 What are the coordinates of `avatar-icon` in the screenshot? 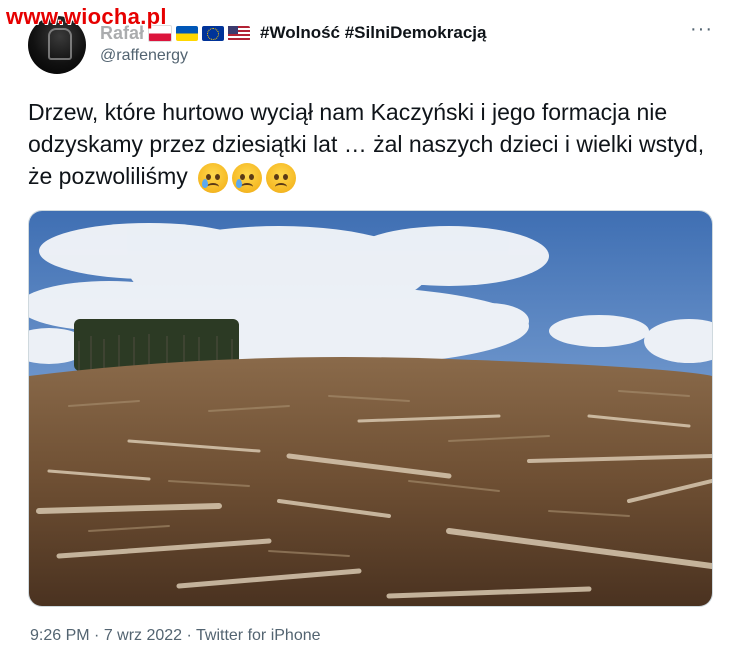 It's located at (60, 44).